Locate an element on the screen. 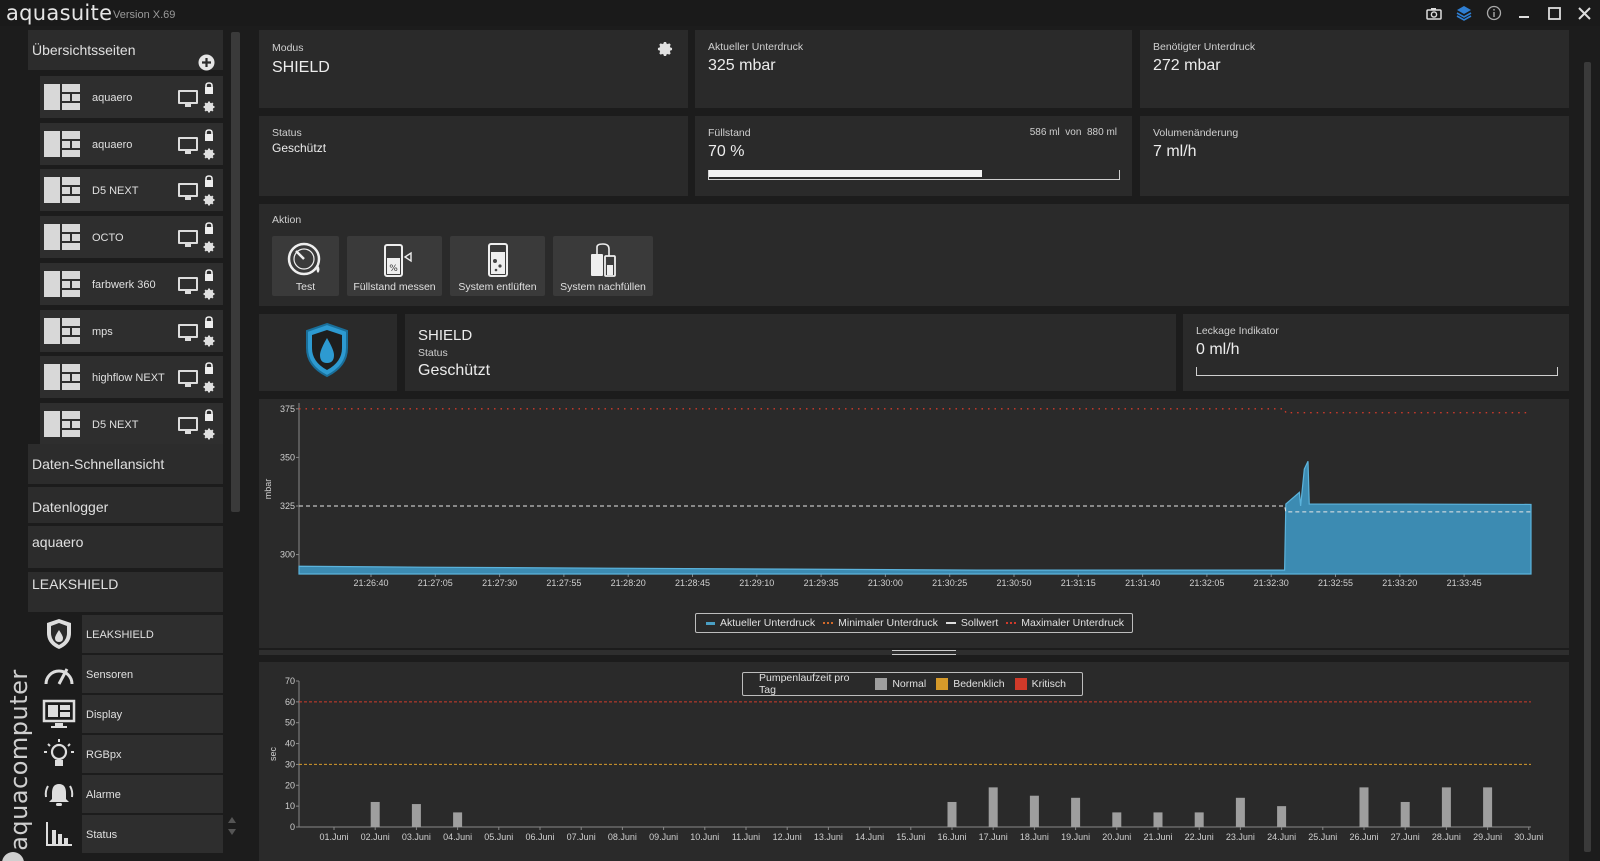 The width and height of the screenshot is (1600, 861). leakshield-section: LEAKSHIELD is located at coordinates (125, 592).